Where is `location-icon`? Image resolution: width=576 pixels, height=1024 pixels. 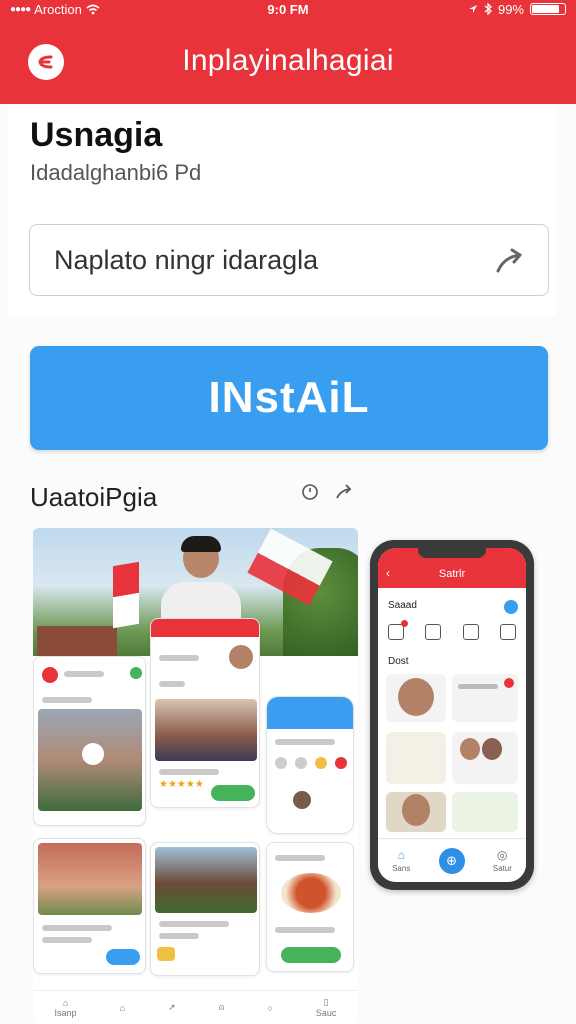
location-icon is located at coordinates (472, 9).